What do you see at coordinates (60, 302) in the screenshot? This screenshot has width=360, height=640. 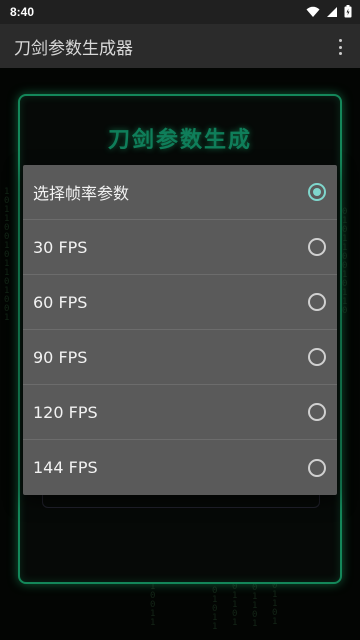 I see `fps-option-label: 60 FPS` at bounding box center [60, 302].